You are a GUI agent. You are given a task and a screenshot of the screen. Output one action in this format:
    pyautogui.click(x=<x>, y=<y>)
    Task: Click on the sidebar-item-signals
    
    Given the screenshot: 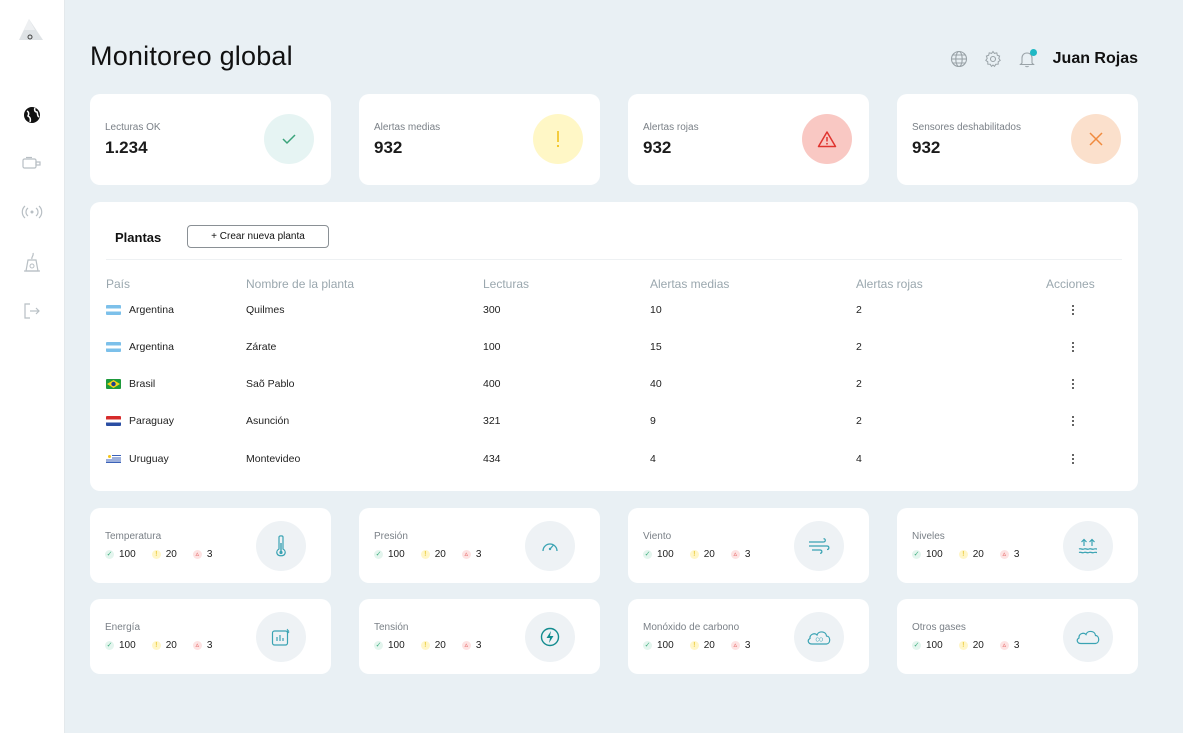 What is the action you would take?
    pyautogui.click(x=32, y=212)
    